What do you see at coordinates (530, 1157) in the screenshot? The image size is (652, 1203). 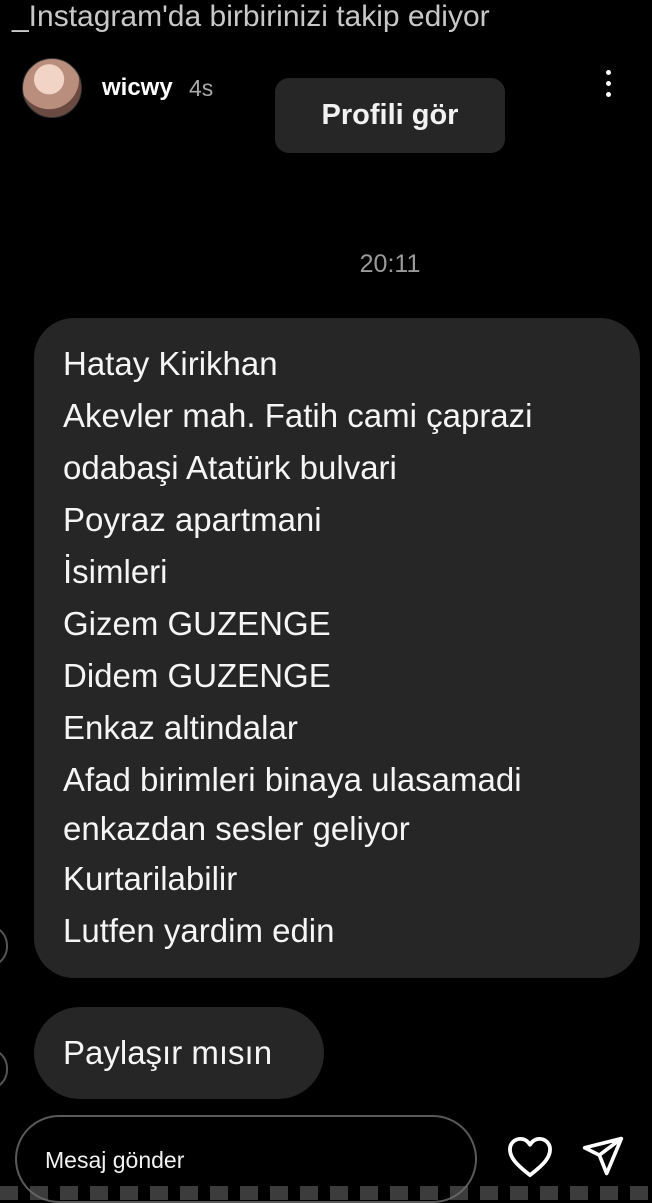 I see `heart-icon` at bounding box center [530, 1157].